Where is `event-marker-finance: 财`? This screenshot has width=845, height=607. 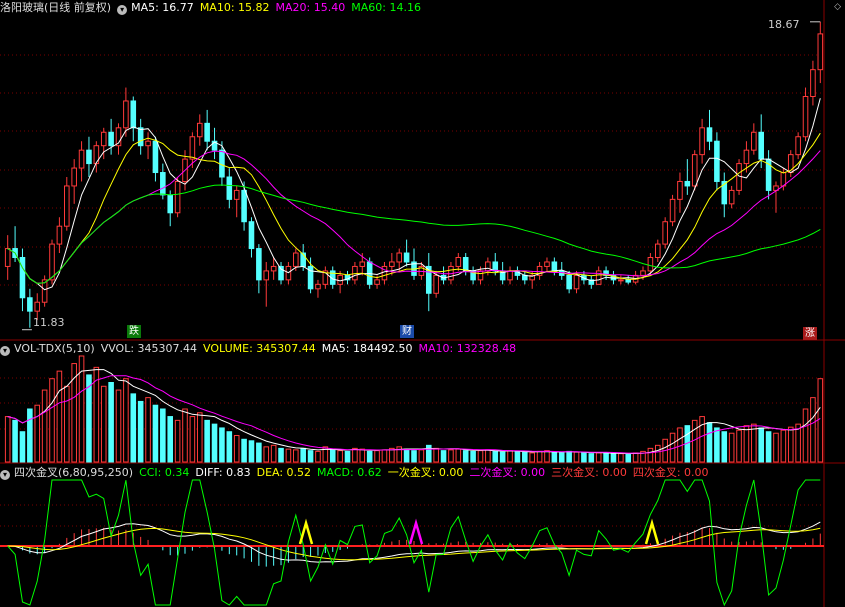
event-marker-finance: 财 is located at coordinates (407, 331).